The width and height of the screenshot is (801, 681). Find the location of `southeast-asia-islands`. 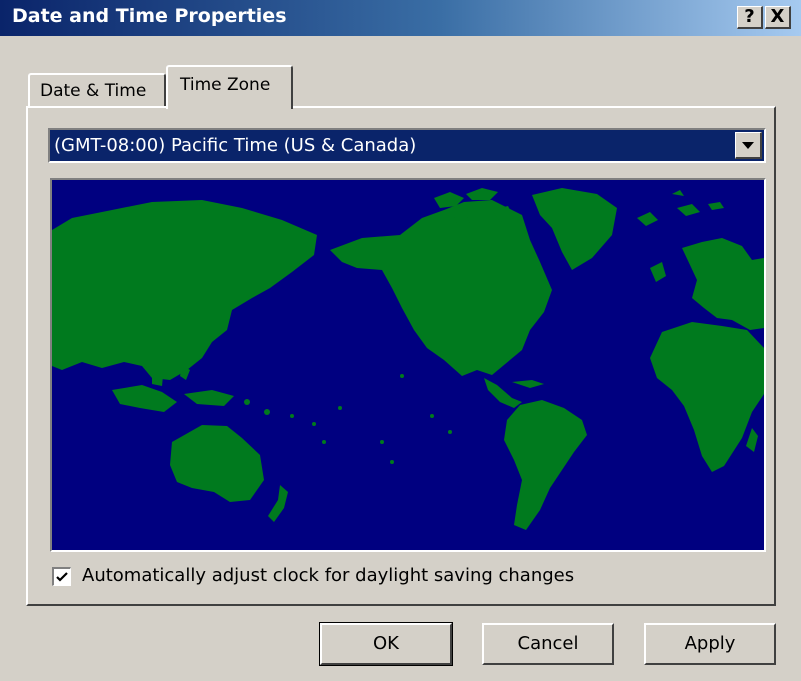

southeast-asia-islands is located at coordinates (144, 398).